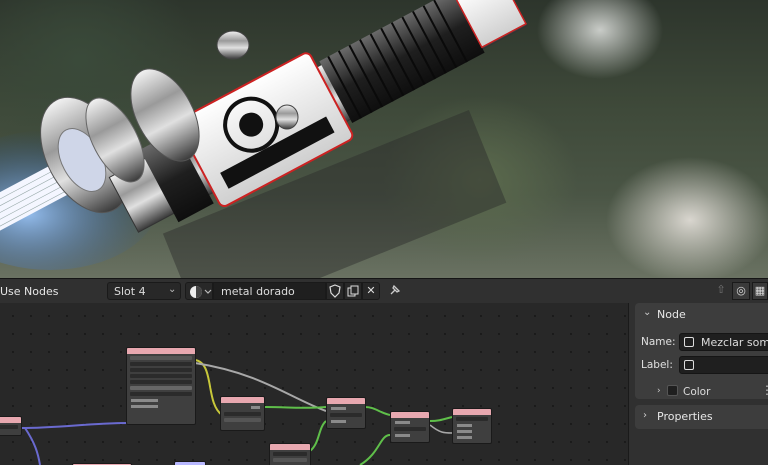  I want to click on material-name-field: metal dorado, so click(269, 291).